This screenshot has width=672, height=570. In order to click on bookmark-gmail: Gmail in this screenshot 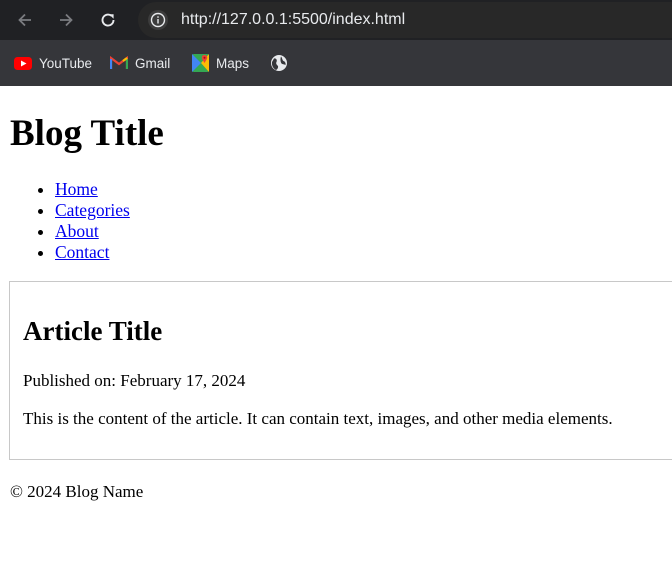, I will do `click(140, 63)`.